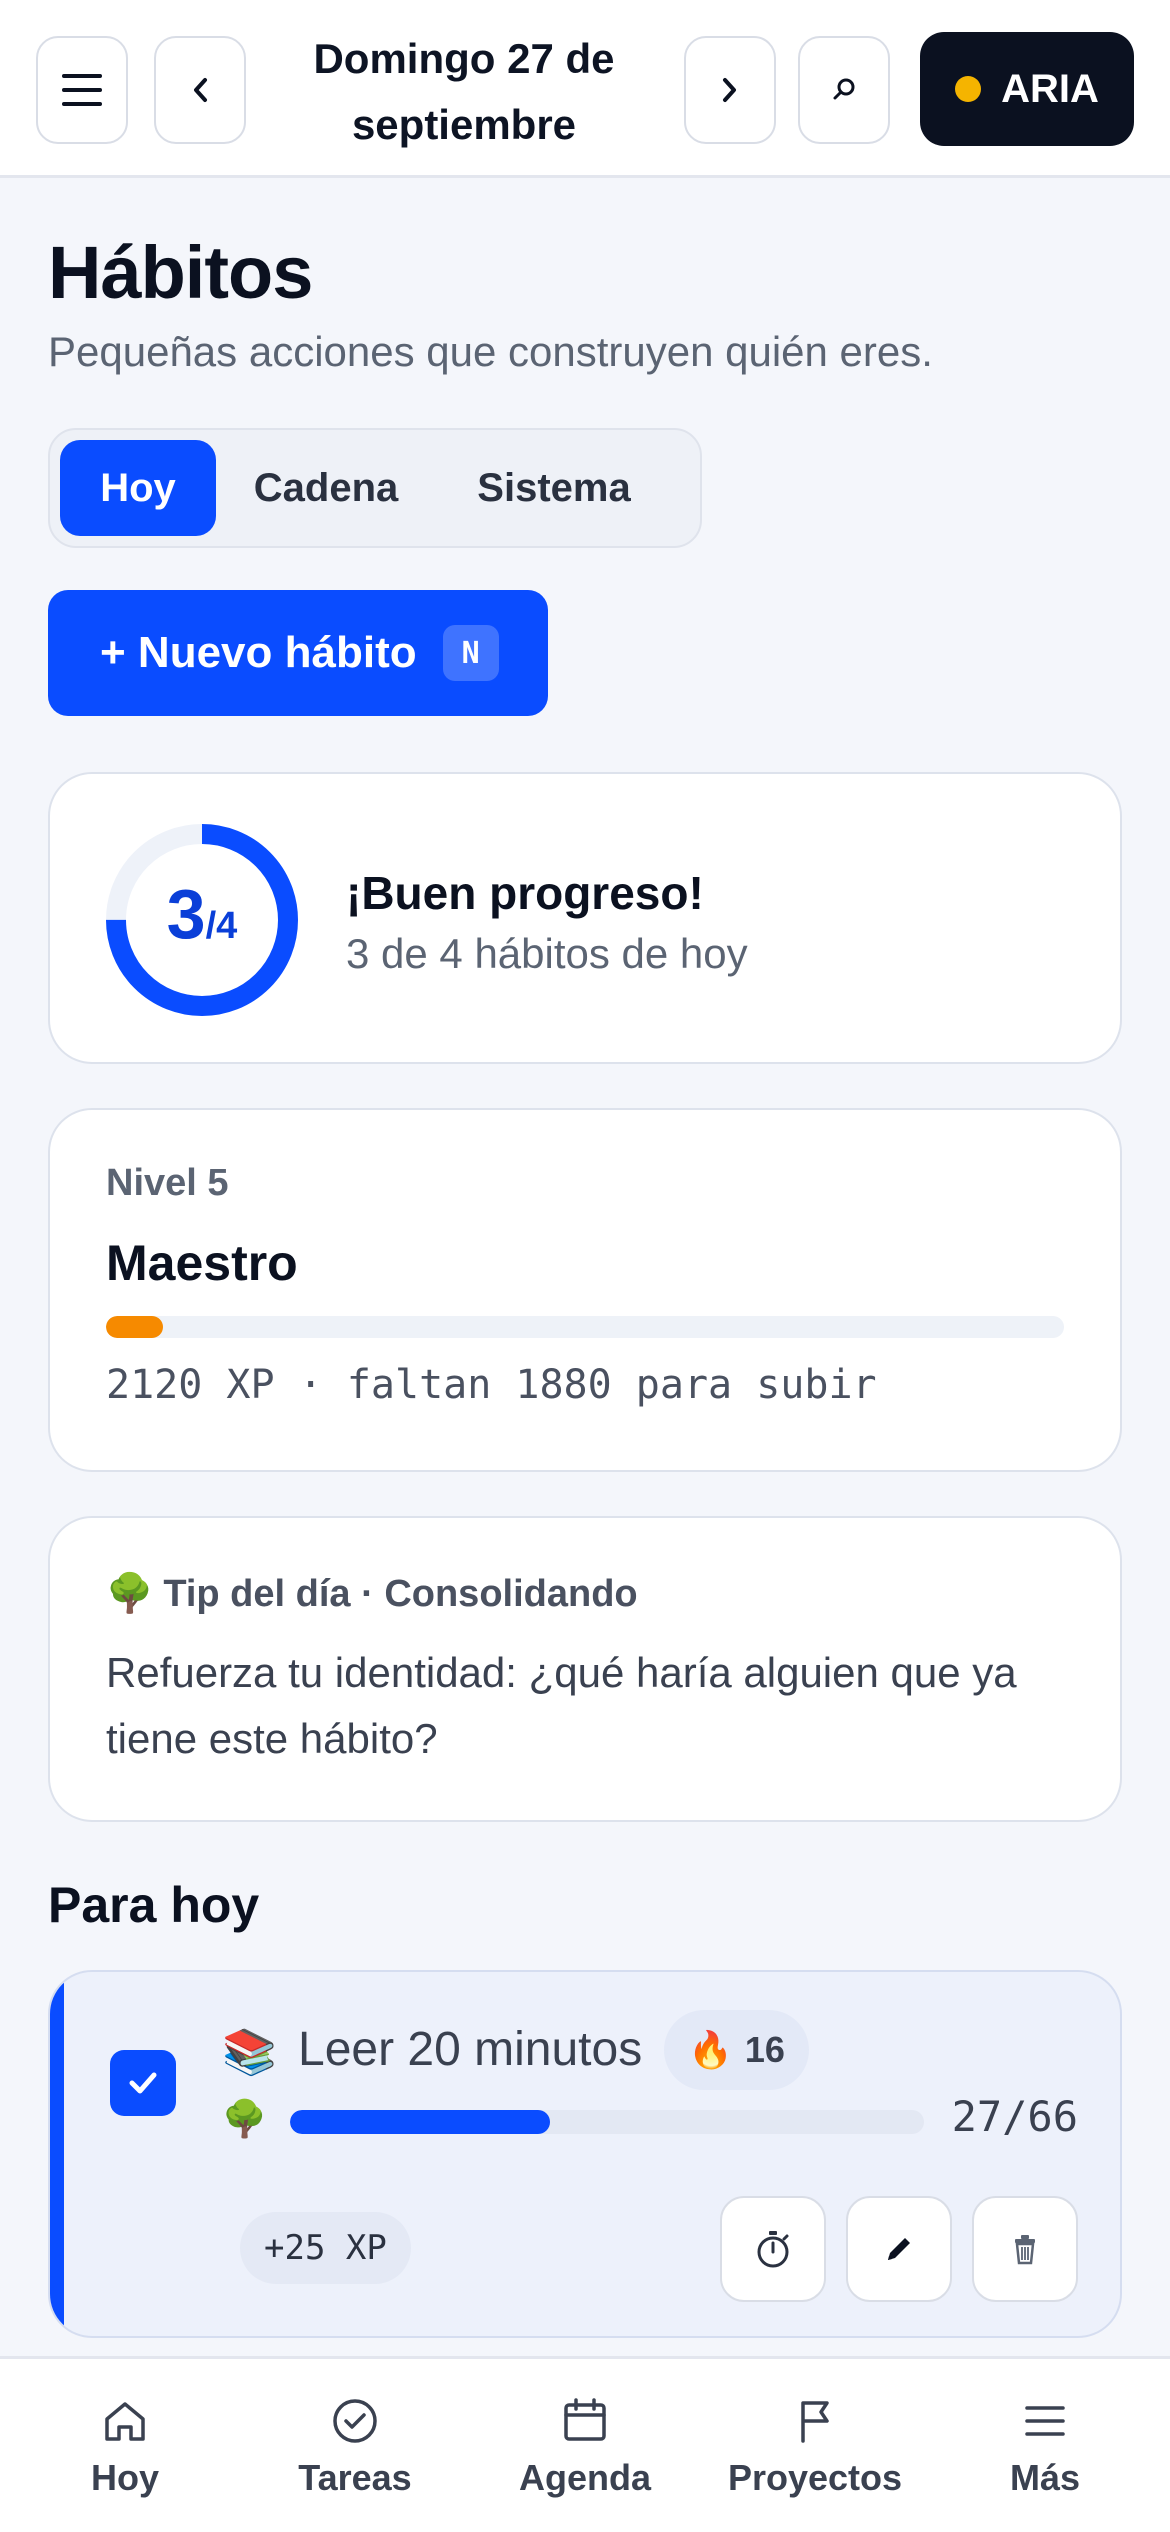 Image resolution: width=1170 pixels, height=2532 pixels. Describe the element at coordinates (554, 488) in the screenshot. I see `tab-sistema: Sistema` at that location.